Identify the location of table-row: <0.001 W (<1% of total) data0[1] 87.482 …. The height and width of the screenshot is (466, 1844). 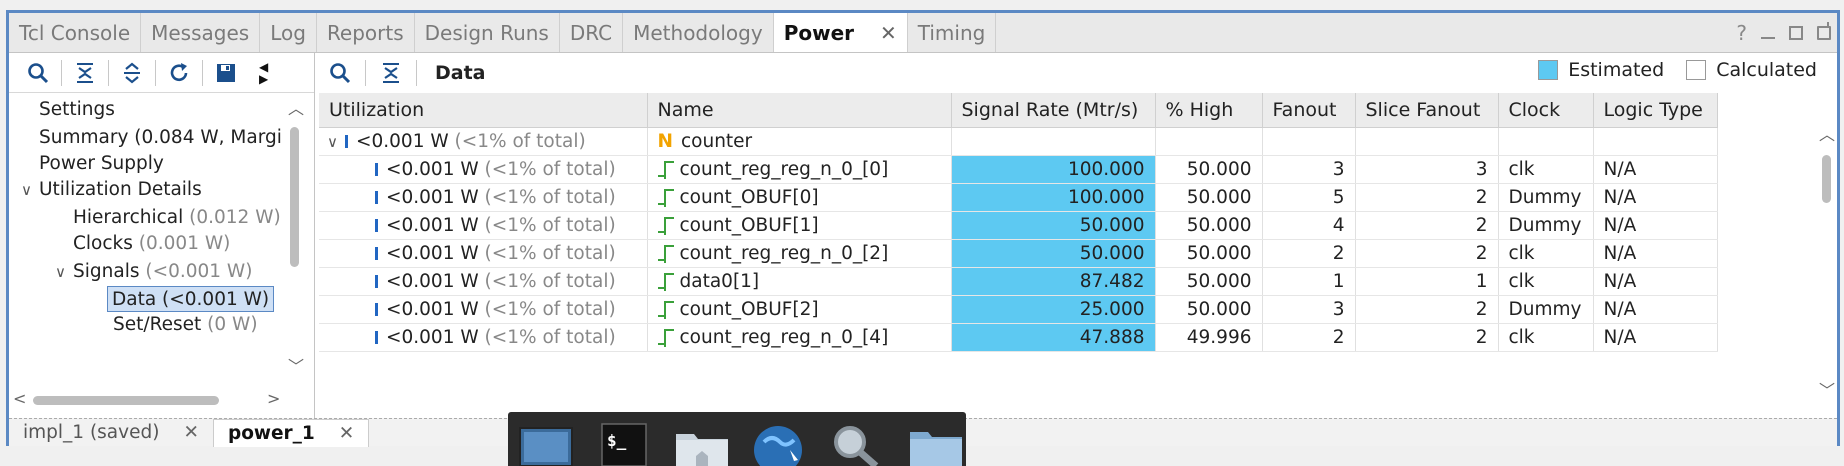
(1018, 281).